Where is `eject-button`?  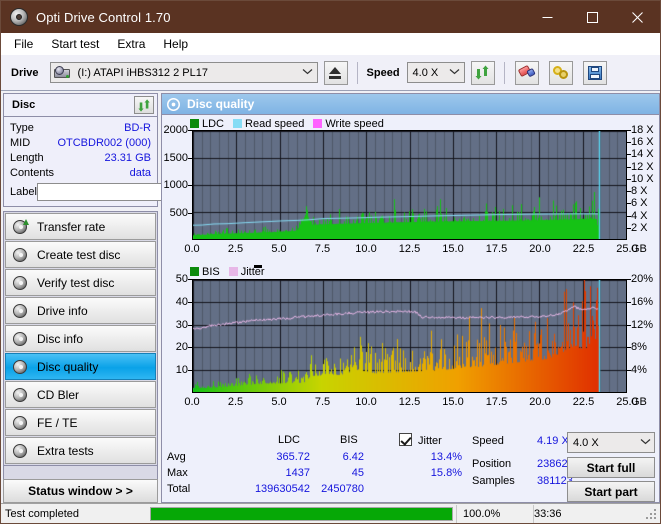
eject-button is located at coordinates (335, 72).